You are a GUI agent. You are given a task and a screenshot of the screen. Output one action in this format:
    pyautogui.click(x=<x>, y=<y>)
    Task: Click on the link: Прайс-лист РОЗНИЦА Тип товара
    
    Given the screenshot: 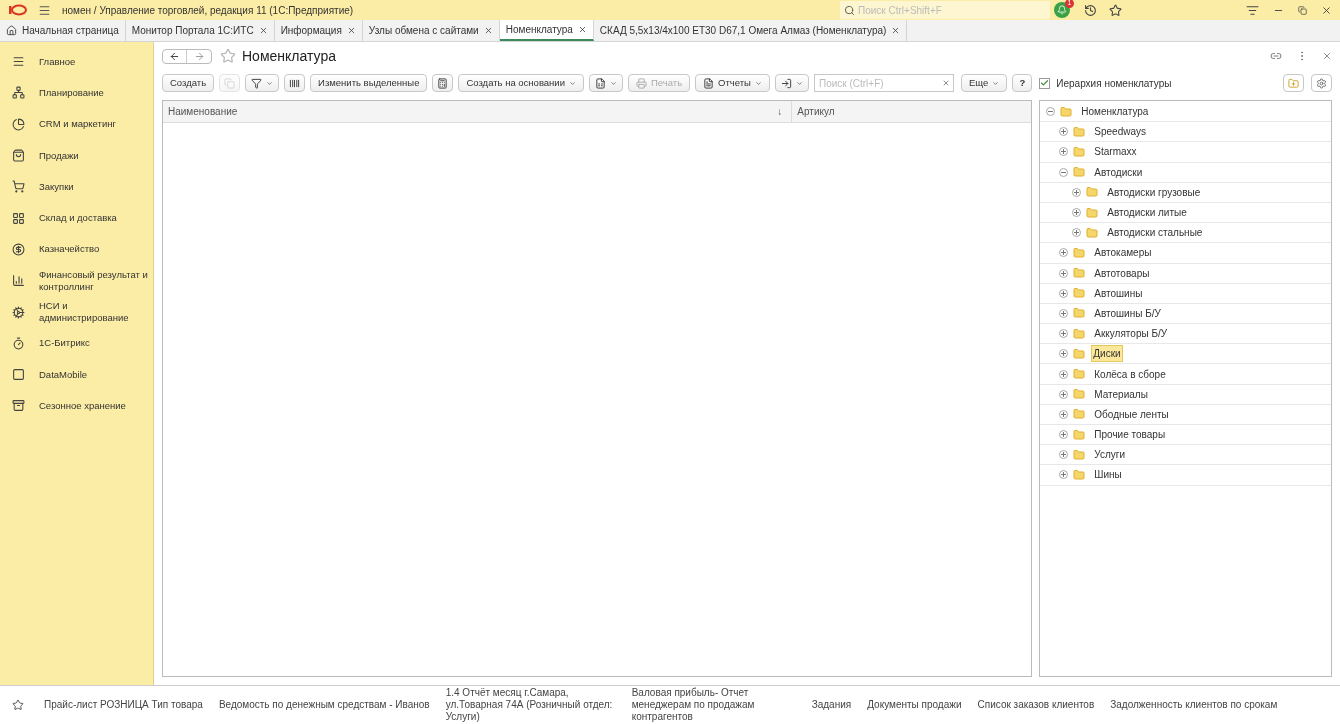 What is the action you would take?
    pyautogui.click(x=123, y=705)
    